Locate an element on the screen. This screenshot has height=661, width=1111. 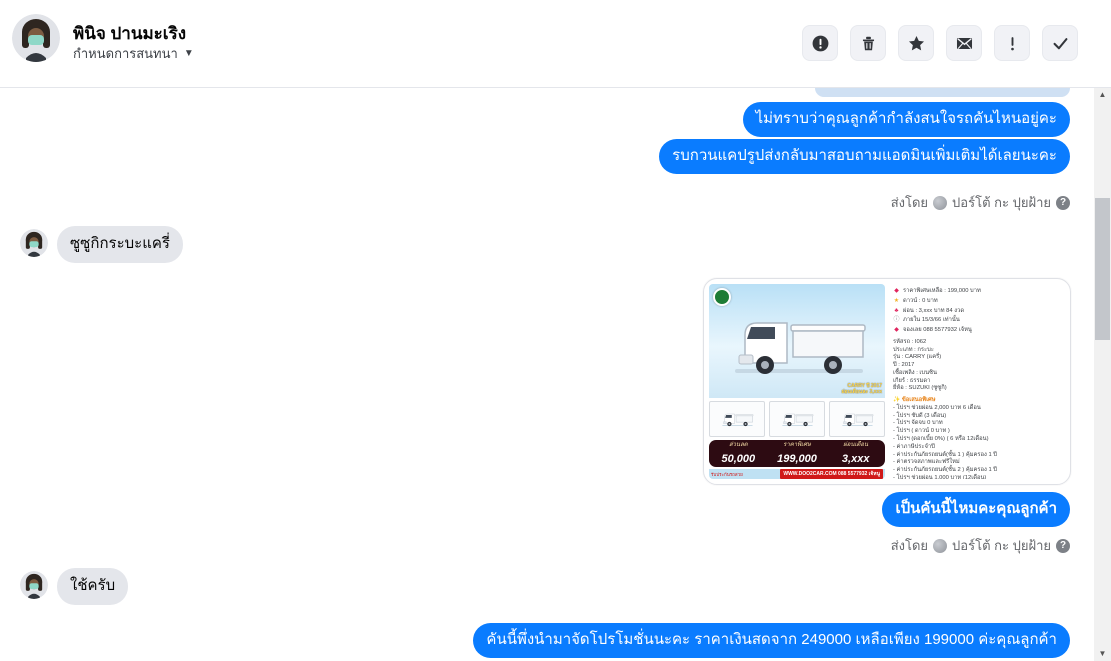
mark-important-button is located at coordinates (1012, 43).